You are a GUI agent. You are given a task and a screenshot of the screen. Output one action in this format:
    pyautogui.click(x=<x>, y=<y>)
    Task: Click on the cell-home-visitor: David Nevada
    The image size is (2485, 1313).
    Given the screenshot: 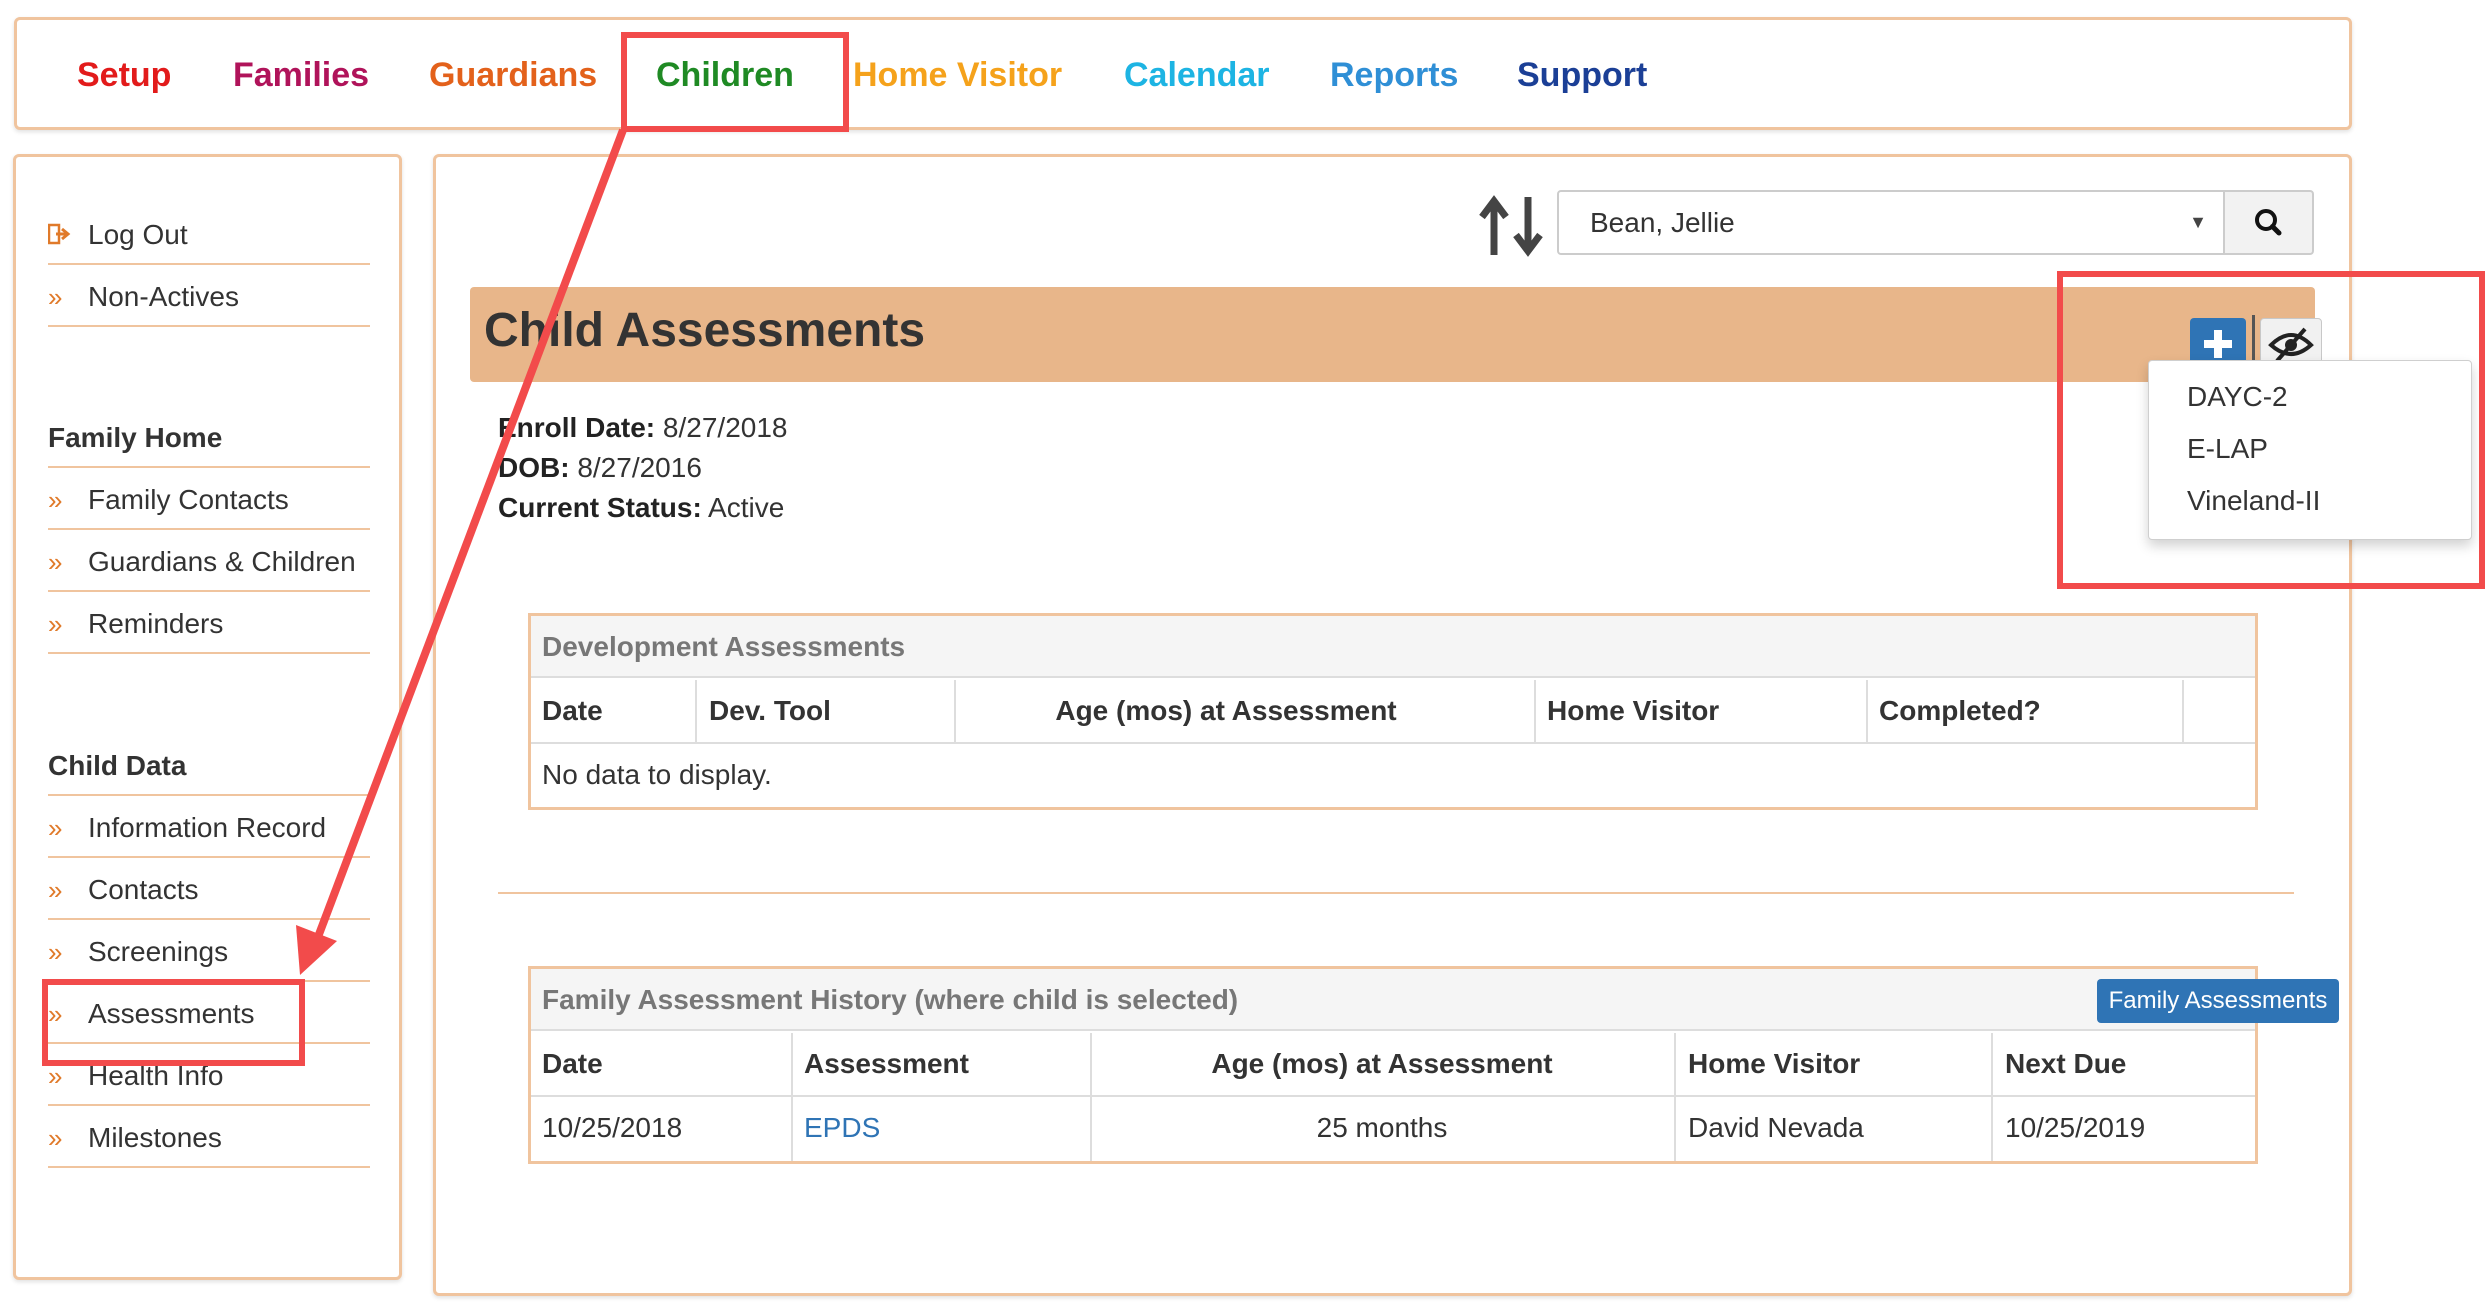 What is the action you would take?
    pyautogui.click(x=1776, y=1127)
    